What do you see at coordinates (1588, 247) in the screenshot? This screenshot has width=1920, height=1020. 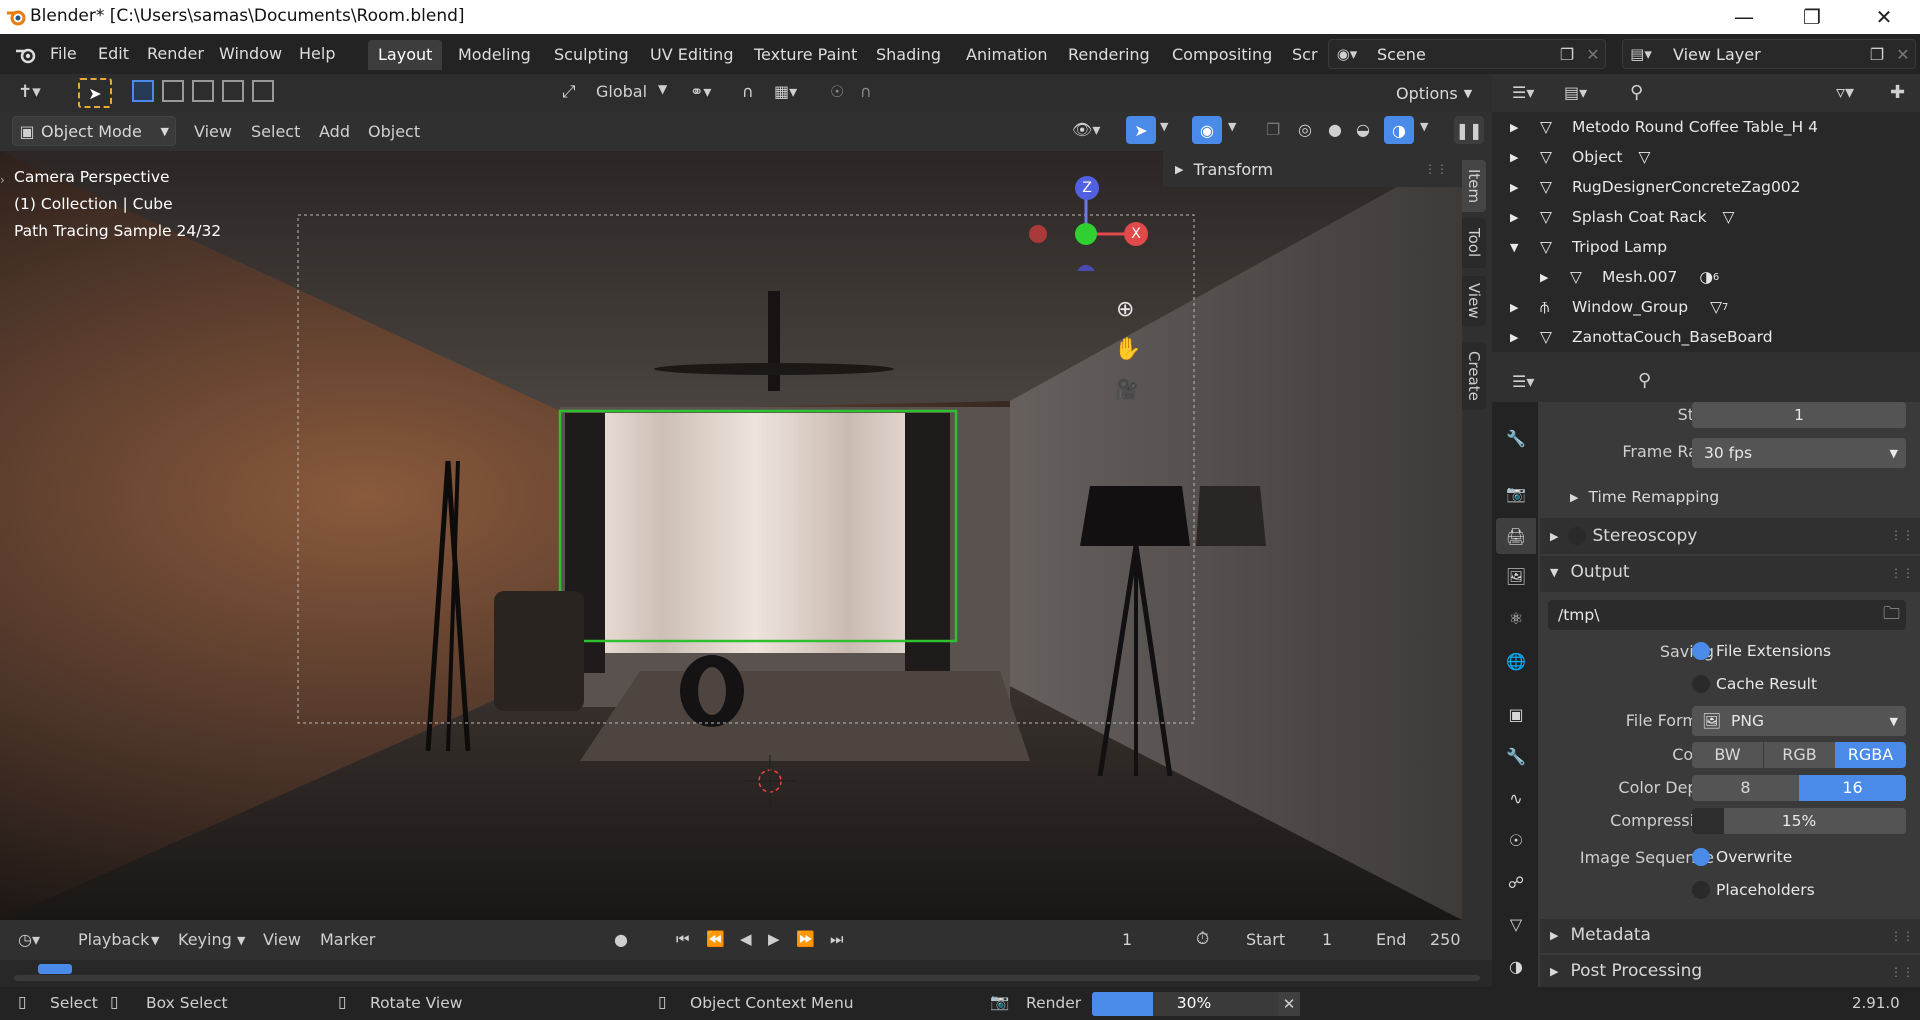 I see `outliner-item: ▼ ▽ Tripod Lamp` at bounding box center [1588, 247].